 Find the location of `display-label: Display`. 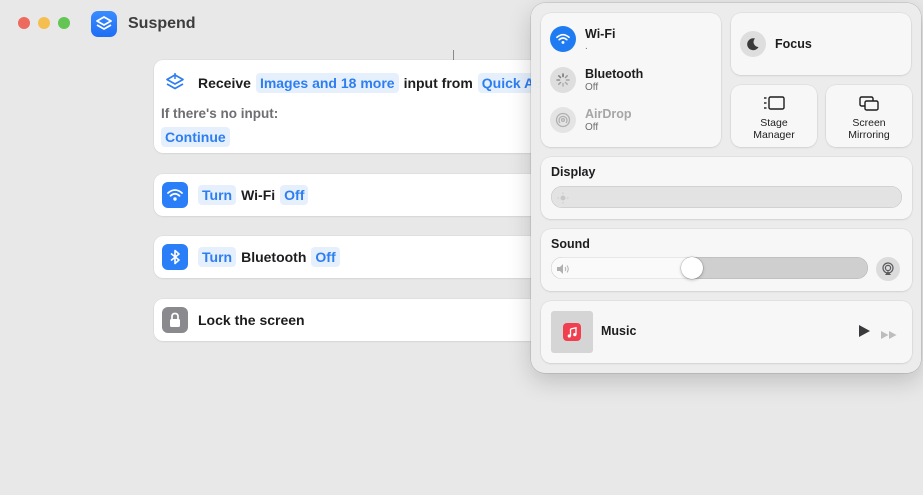

display-label: Display is located at coordinates (573, 172).